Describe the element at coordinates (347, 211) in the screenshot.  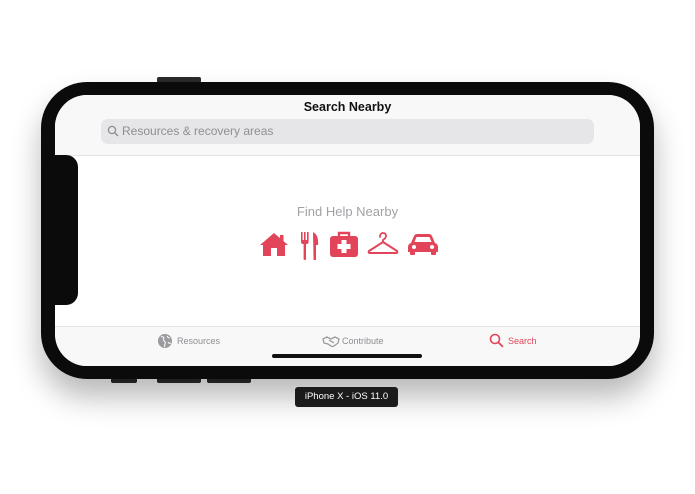
I see `find-help-heading: Find Help Nearby` at that location.